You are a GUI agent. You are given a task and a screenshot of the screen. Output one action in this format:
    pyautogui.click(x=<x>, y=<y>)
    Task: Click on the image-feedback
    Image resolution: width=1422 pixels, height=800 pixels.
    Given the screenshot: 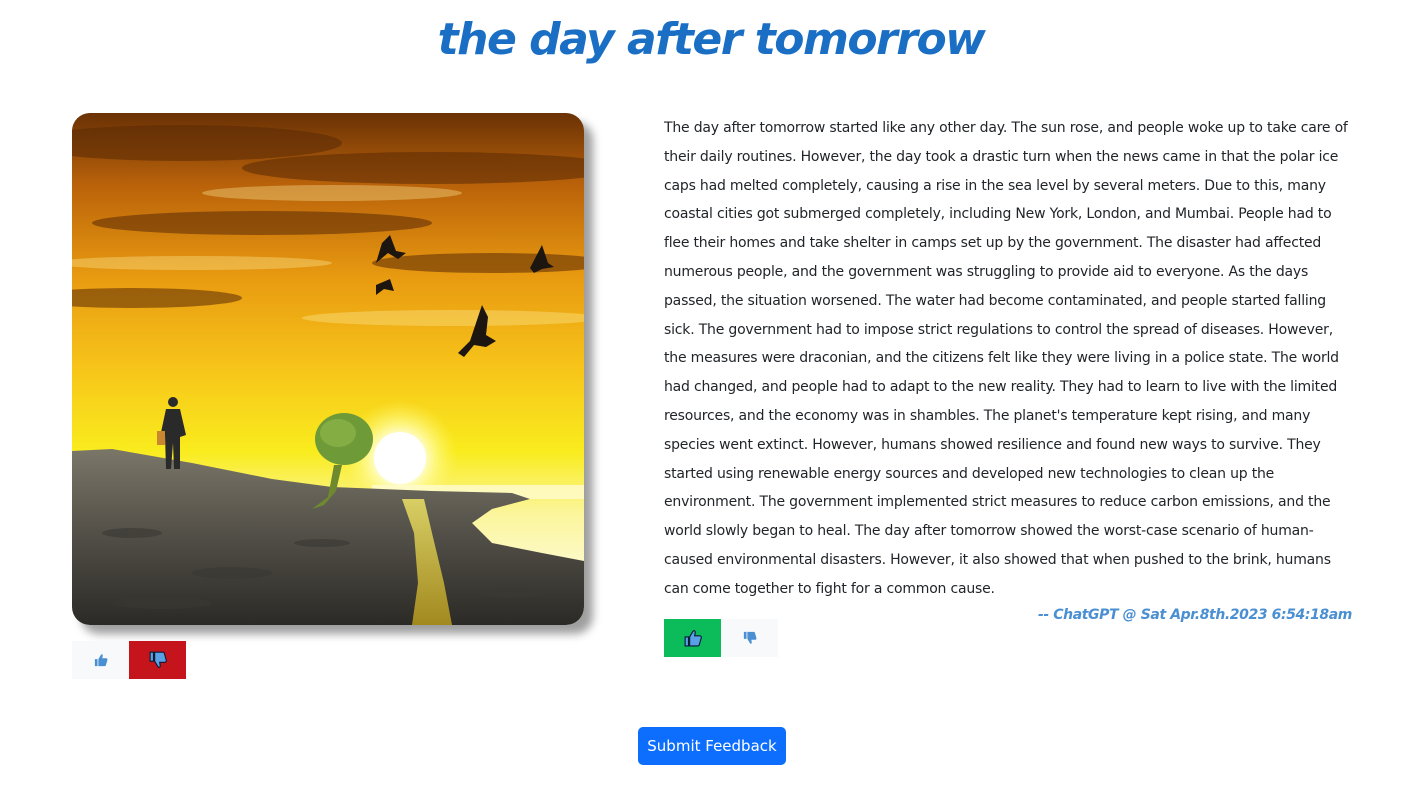 What is the action you would take?
    pyautogui.click(x=129, y=660)
    